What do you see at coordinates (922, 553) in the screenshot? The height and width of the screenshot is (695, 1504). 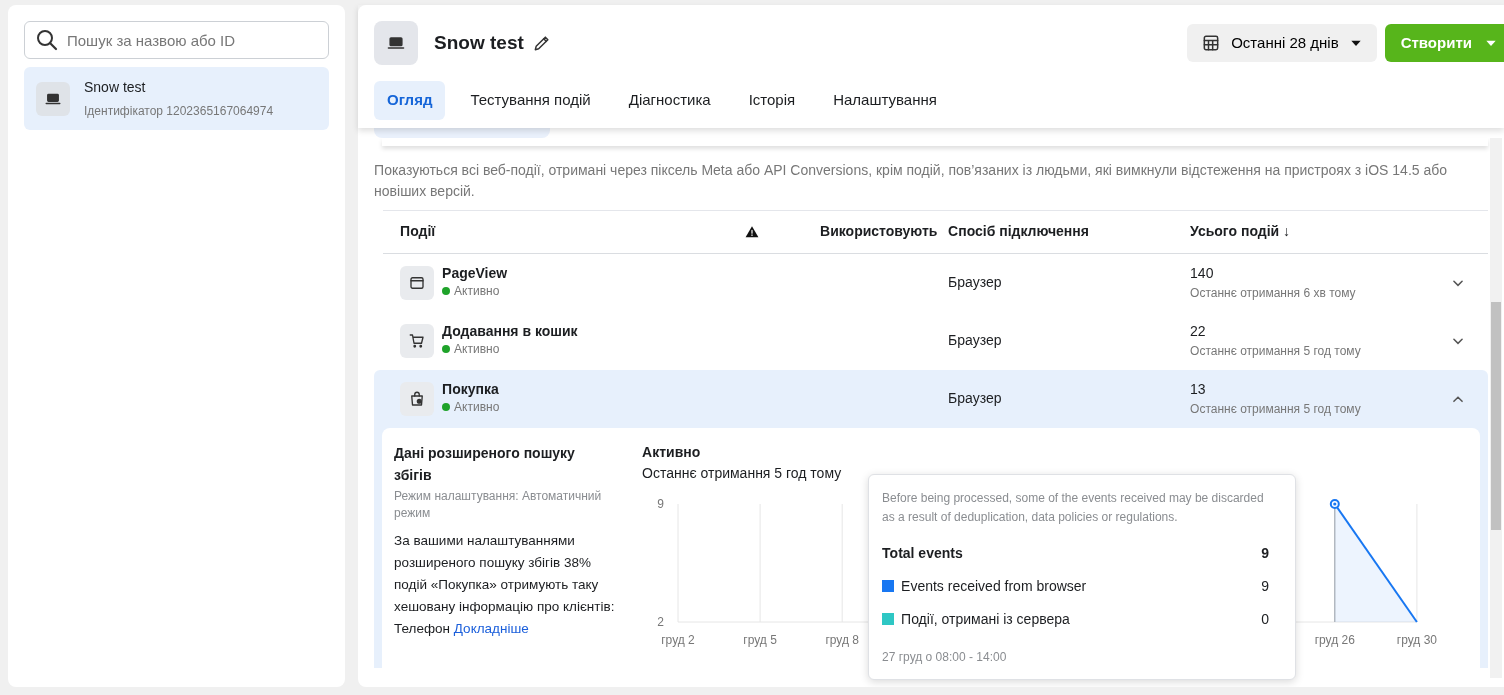 I see `tooltip-total-label: Total events` at bounding box center [922, 553].